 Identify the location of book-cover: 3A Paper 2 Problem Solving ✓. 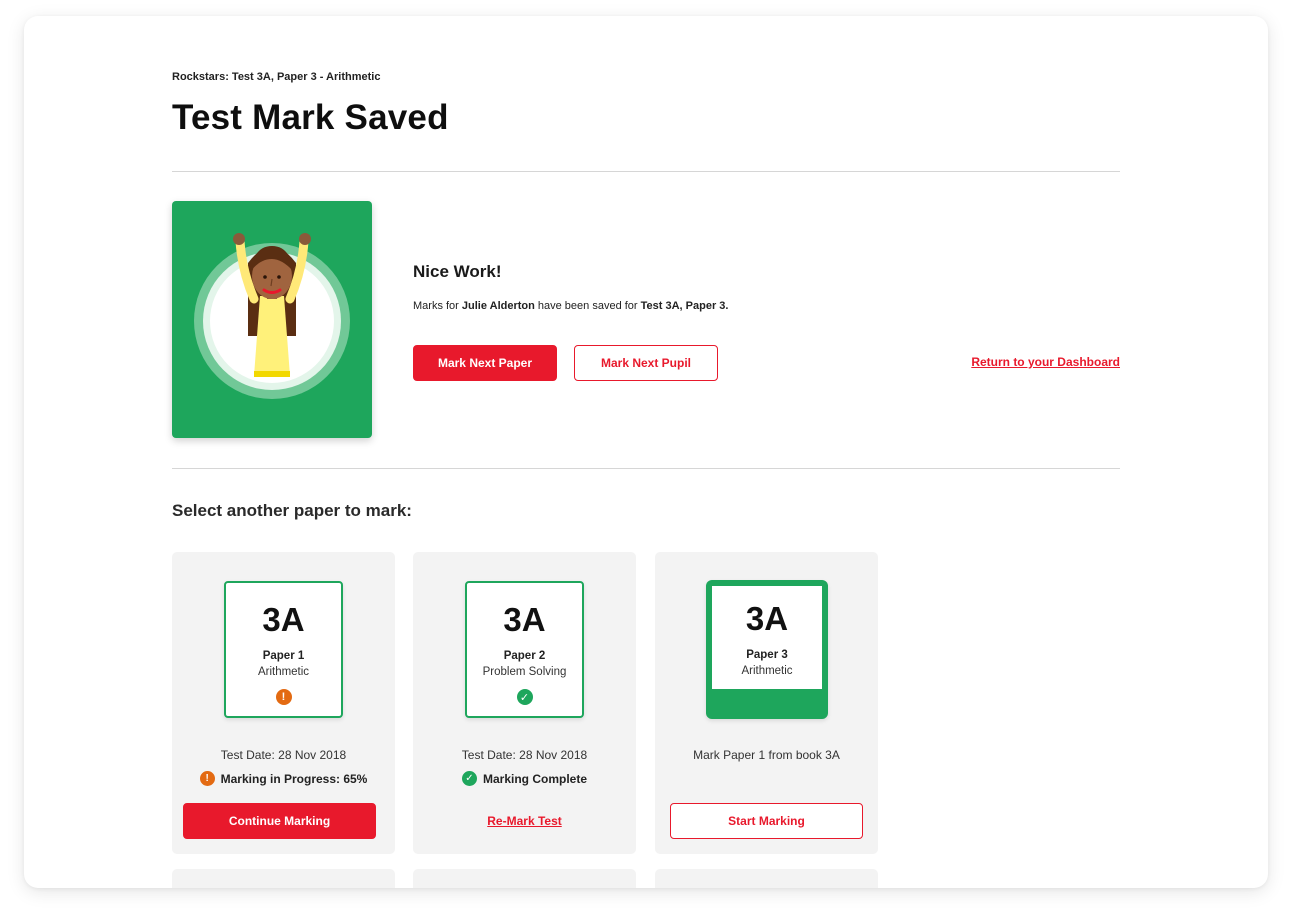
(524, 649).